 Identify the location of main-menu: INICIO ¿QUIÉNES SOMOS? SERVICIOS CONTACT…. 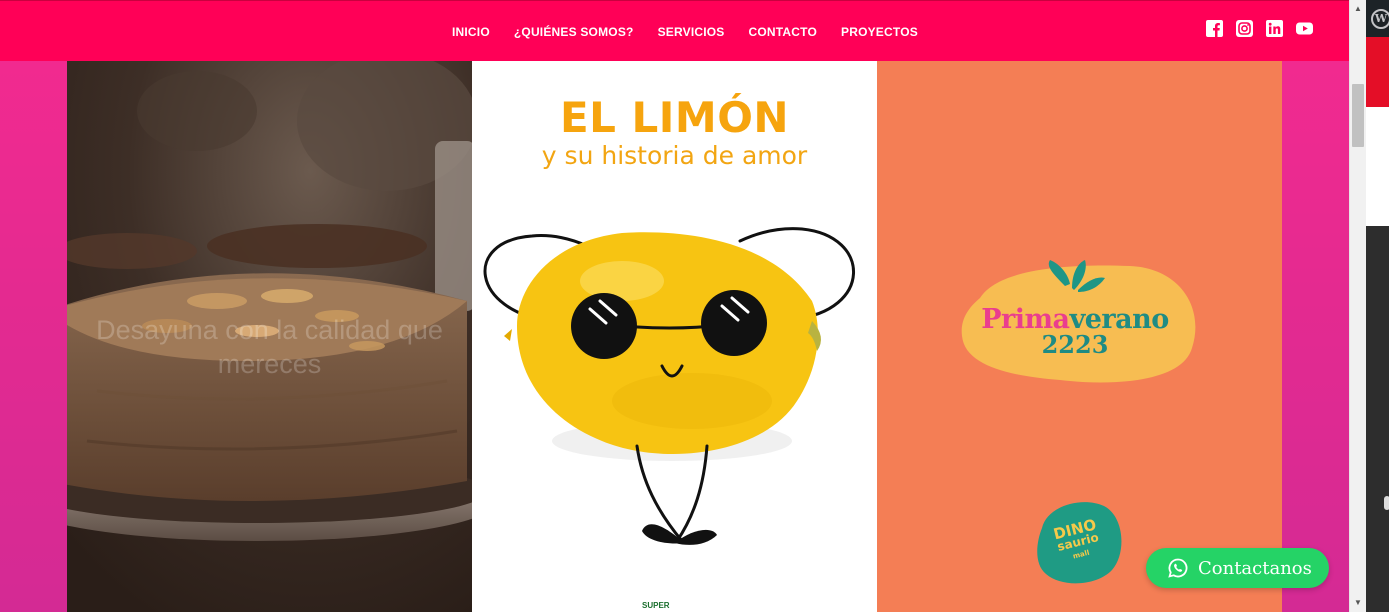
(685, 31).